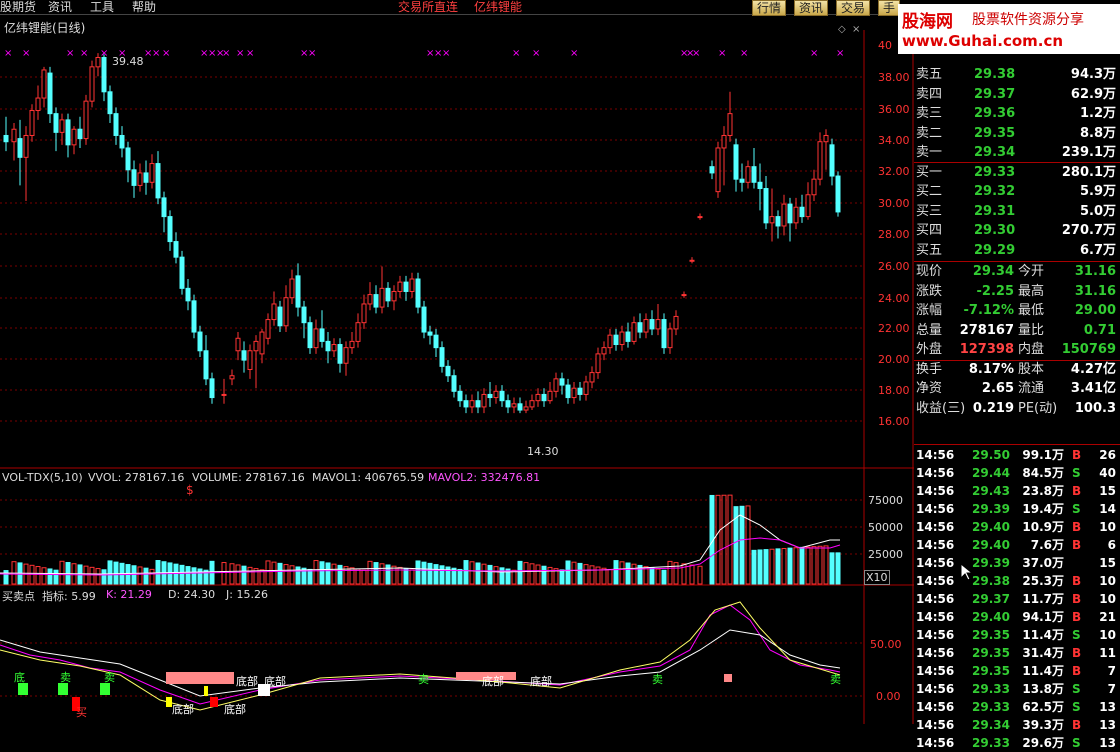 The height and width of the screenshot is (752, 1120). Describe the element at coordinates (248, 477) in the screenshot. I see `volume-value: VOLUME: 278167.16` at that location.